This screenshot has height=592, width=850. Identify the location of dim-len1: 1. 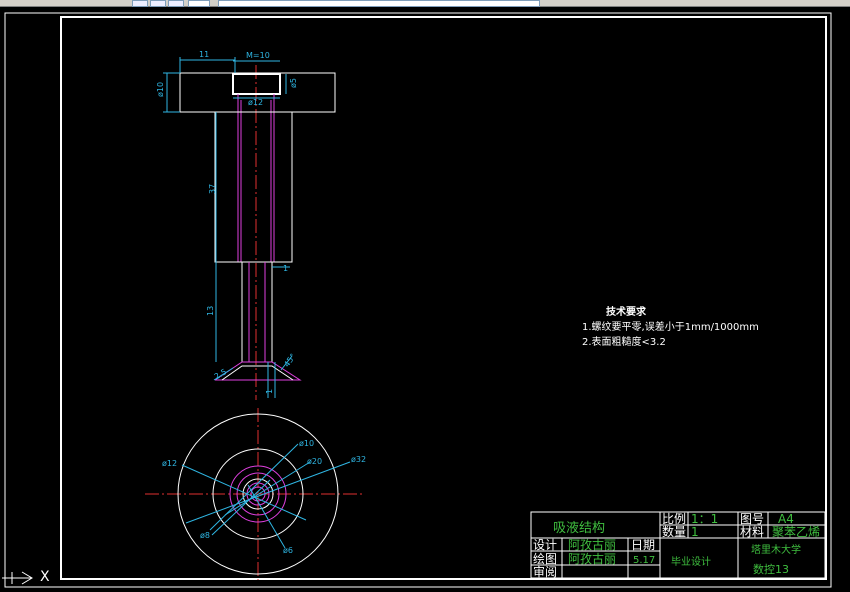
(285, 268).